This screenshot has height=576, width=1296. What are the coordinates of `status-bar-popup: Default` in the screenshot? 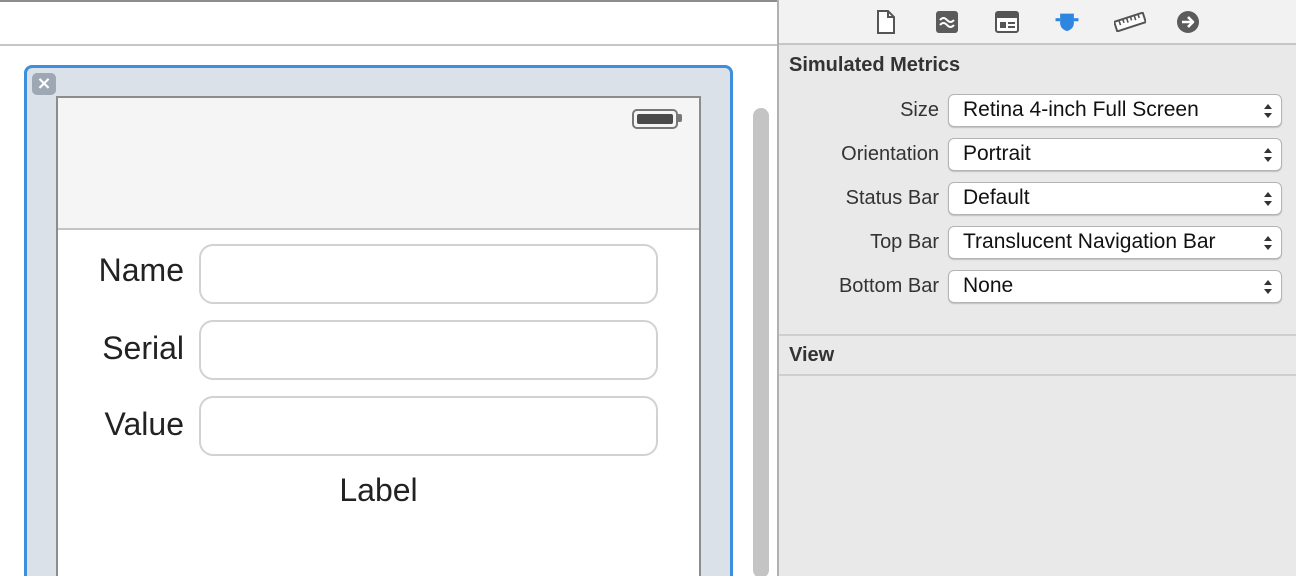 It's located at (1115, 198).